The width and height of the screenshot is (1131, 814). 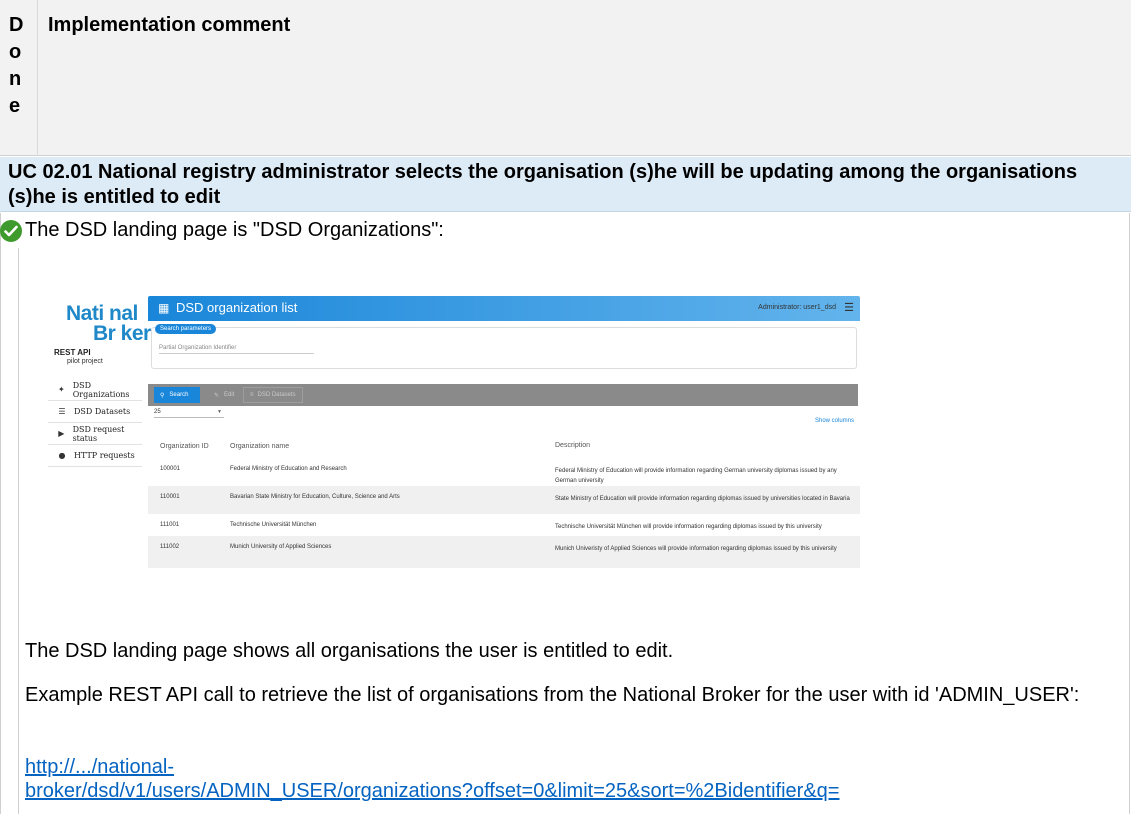 I want to click on rest-api-label: REST API, so click(x=72, y=352).